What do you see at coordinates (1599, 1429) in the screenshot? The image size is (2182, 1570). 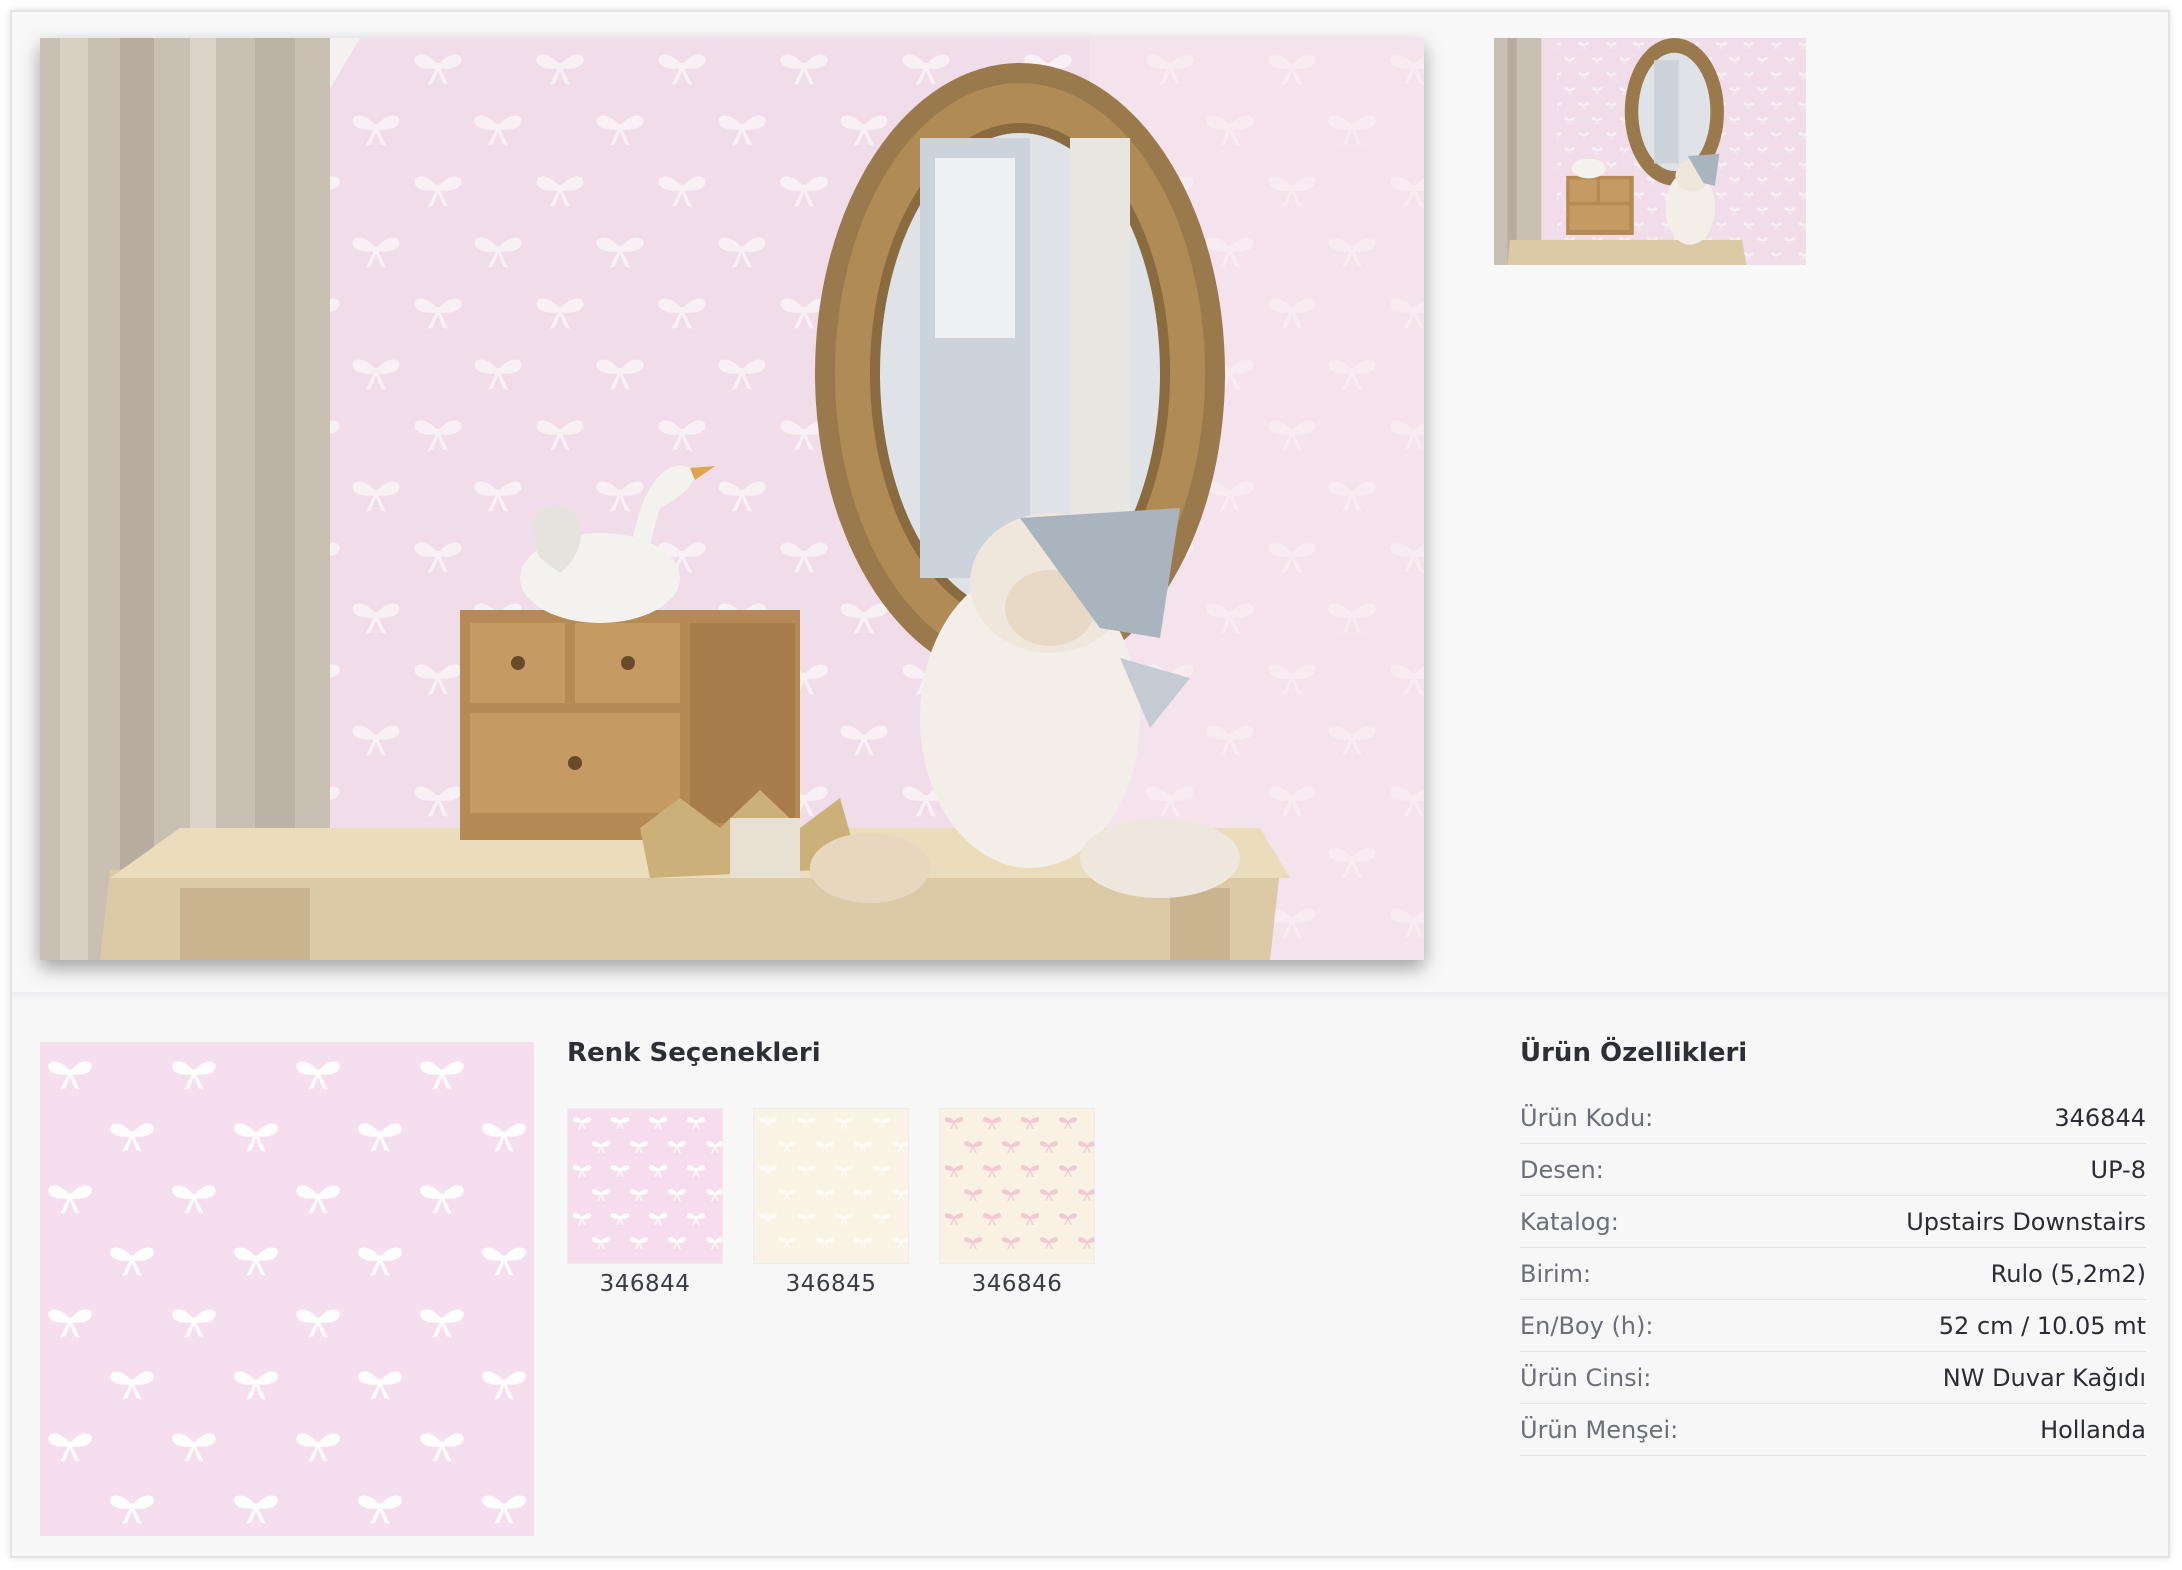 I see `feature-label: Ürün Menşei:` at bounding box center [1599, 1429].